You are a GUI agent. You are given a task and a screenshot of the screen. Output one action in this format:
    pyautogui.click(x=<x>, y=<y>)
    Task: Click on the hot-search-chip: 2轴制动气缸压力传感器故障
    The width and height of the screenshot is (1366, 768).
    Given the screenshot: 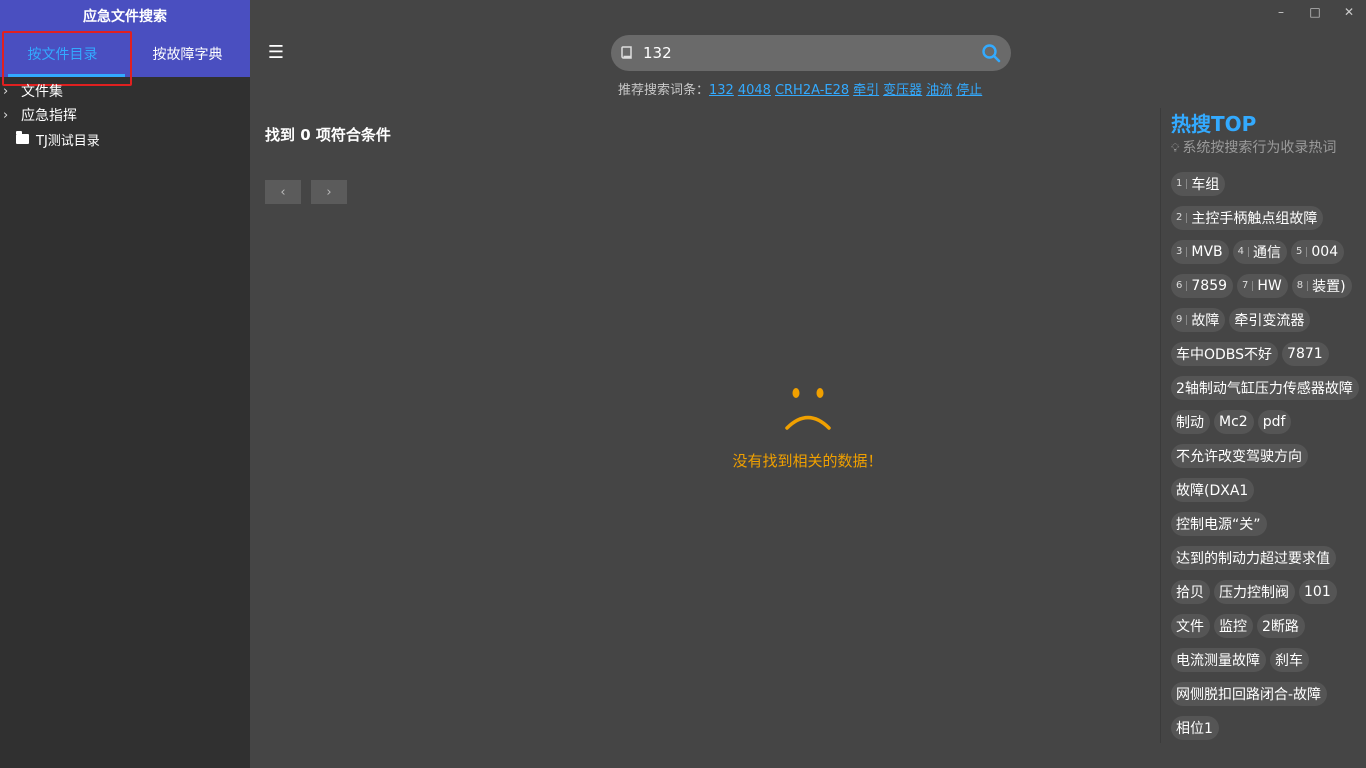 What is the action you would take?
    pyautogui.click(x=1265, y=388)
    